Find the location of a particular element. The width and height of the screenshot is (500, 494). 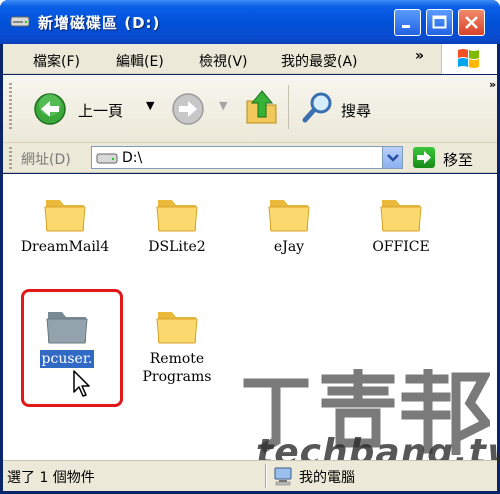

maximize-button is located at coordinates (439, 22).